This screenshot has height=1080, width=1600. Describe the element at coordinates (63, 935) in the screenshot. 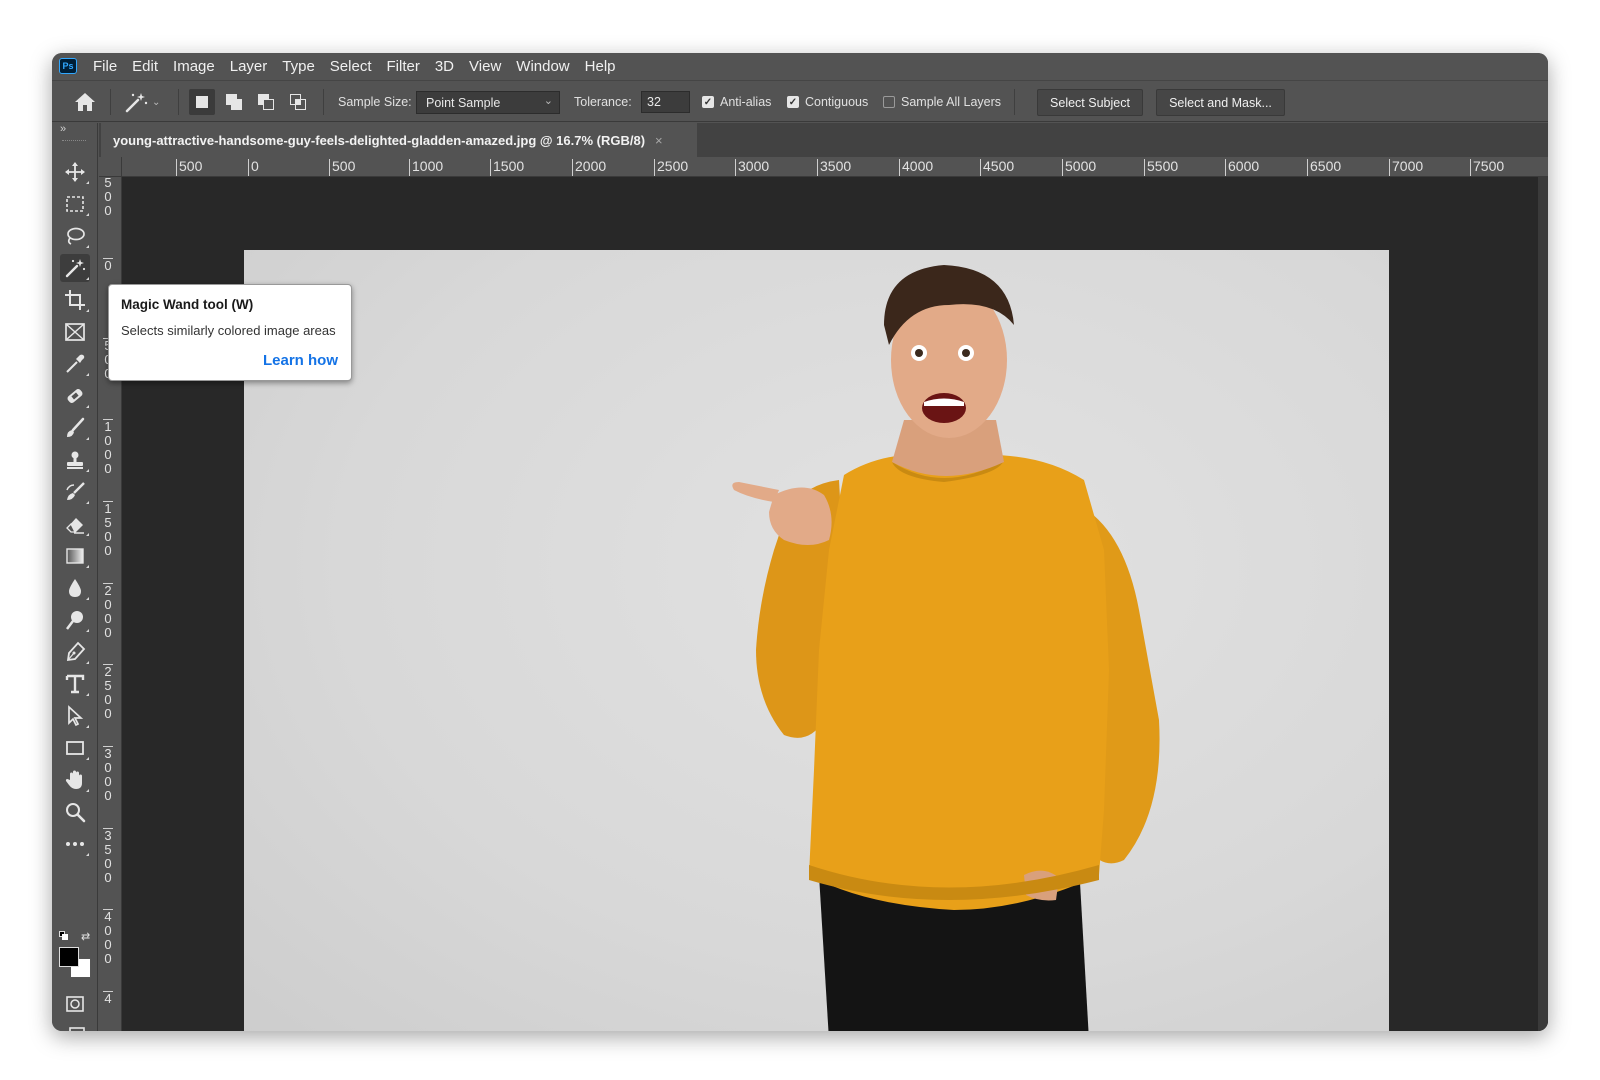

I see `default-colors-icon` at that location.